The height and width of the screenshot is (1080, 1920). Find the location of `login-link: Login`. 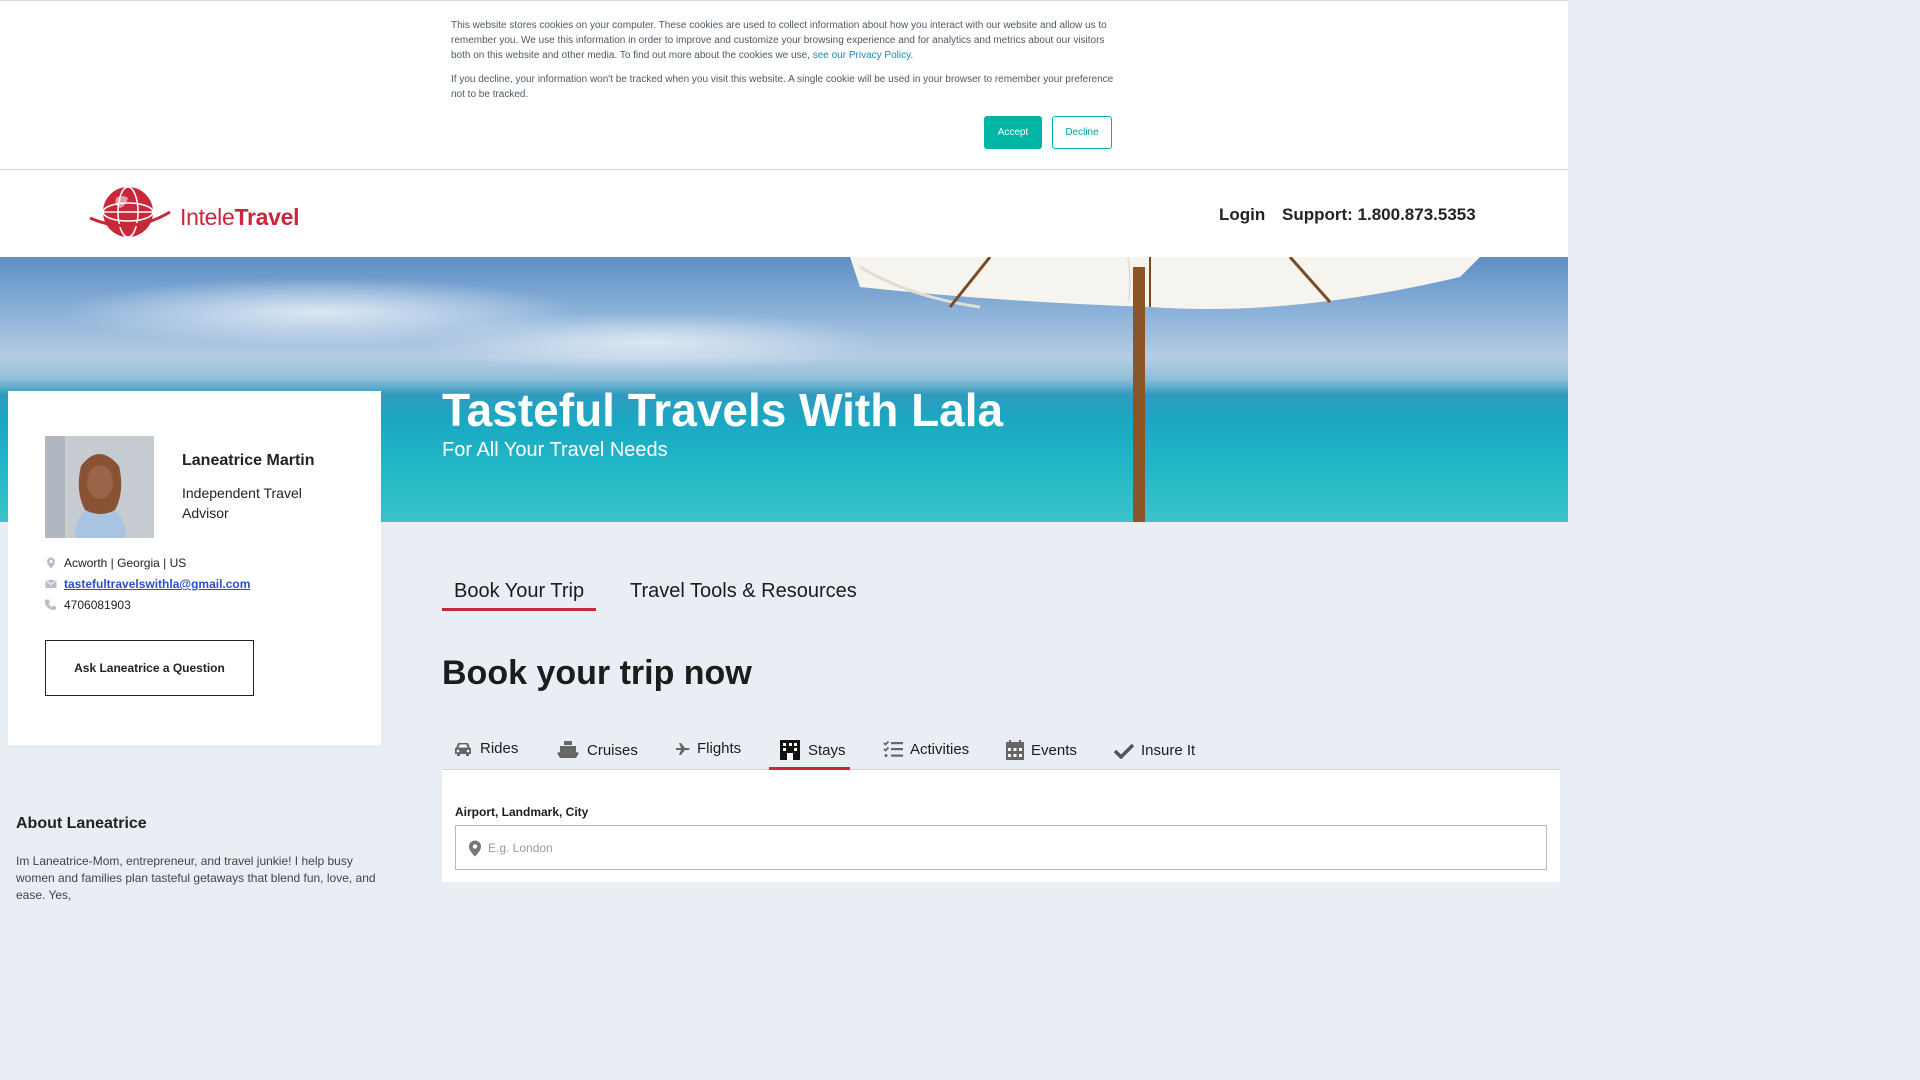

login-link: Login is located at coordinates (1242, 215).